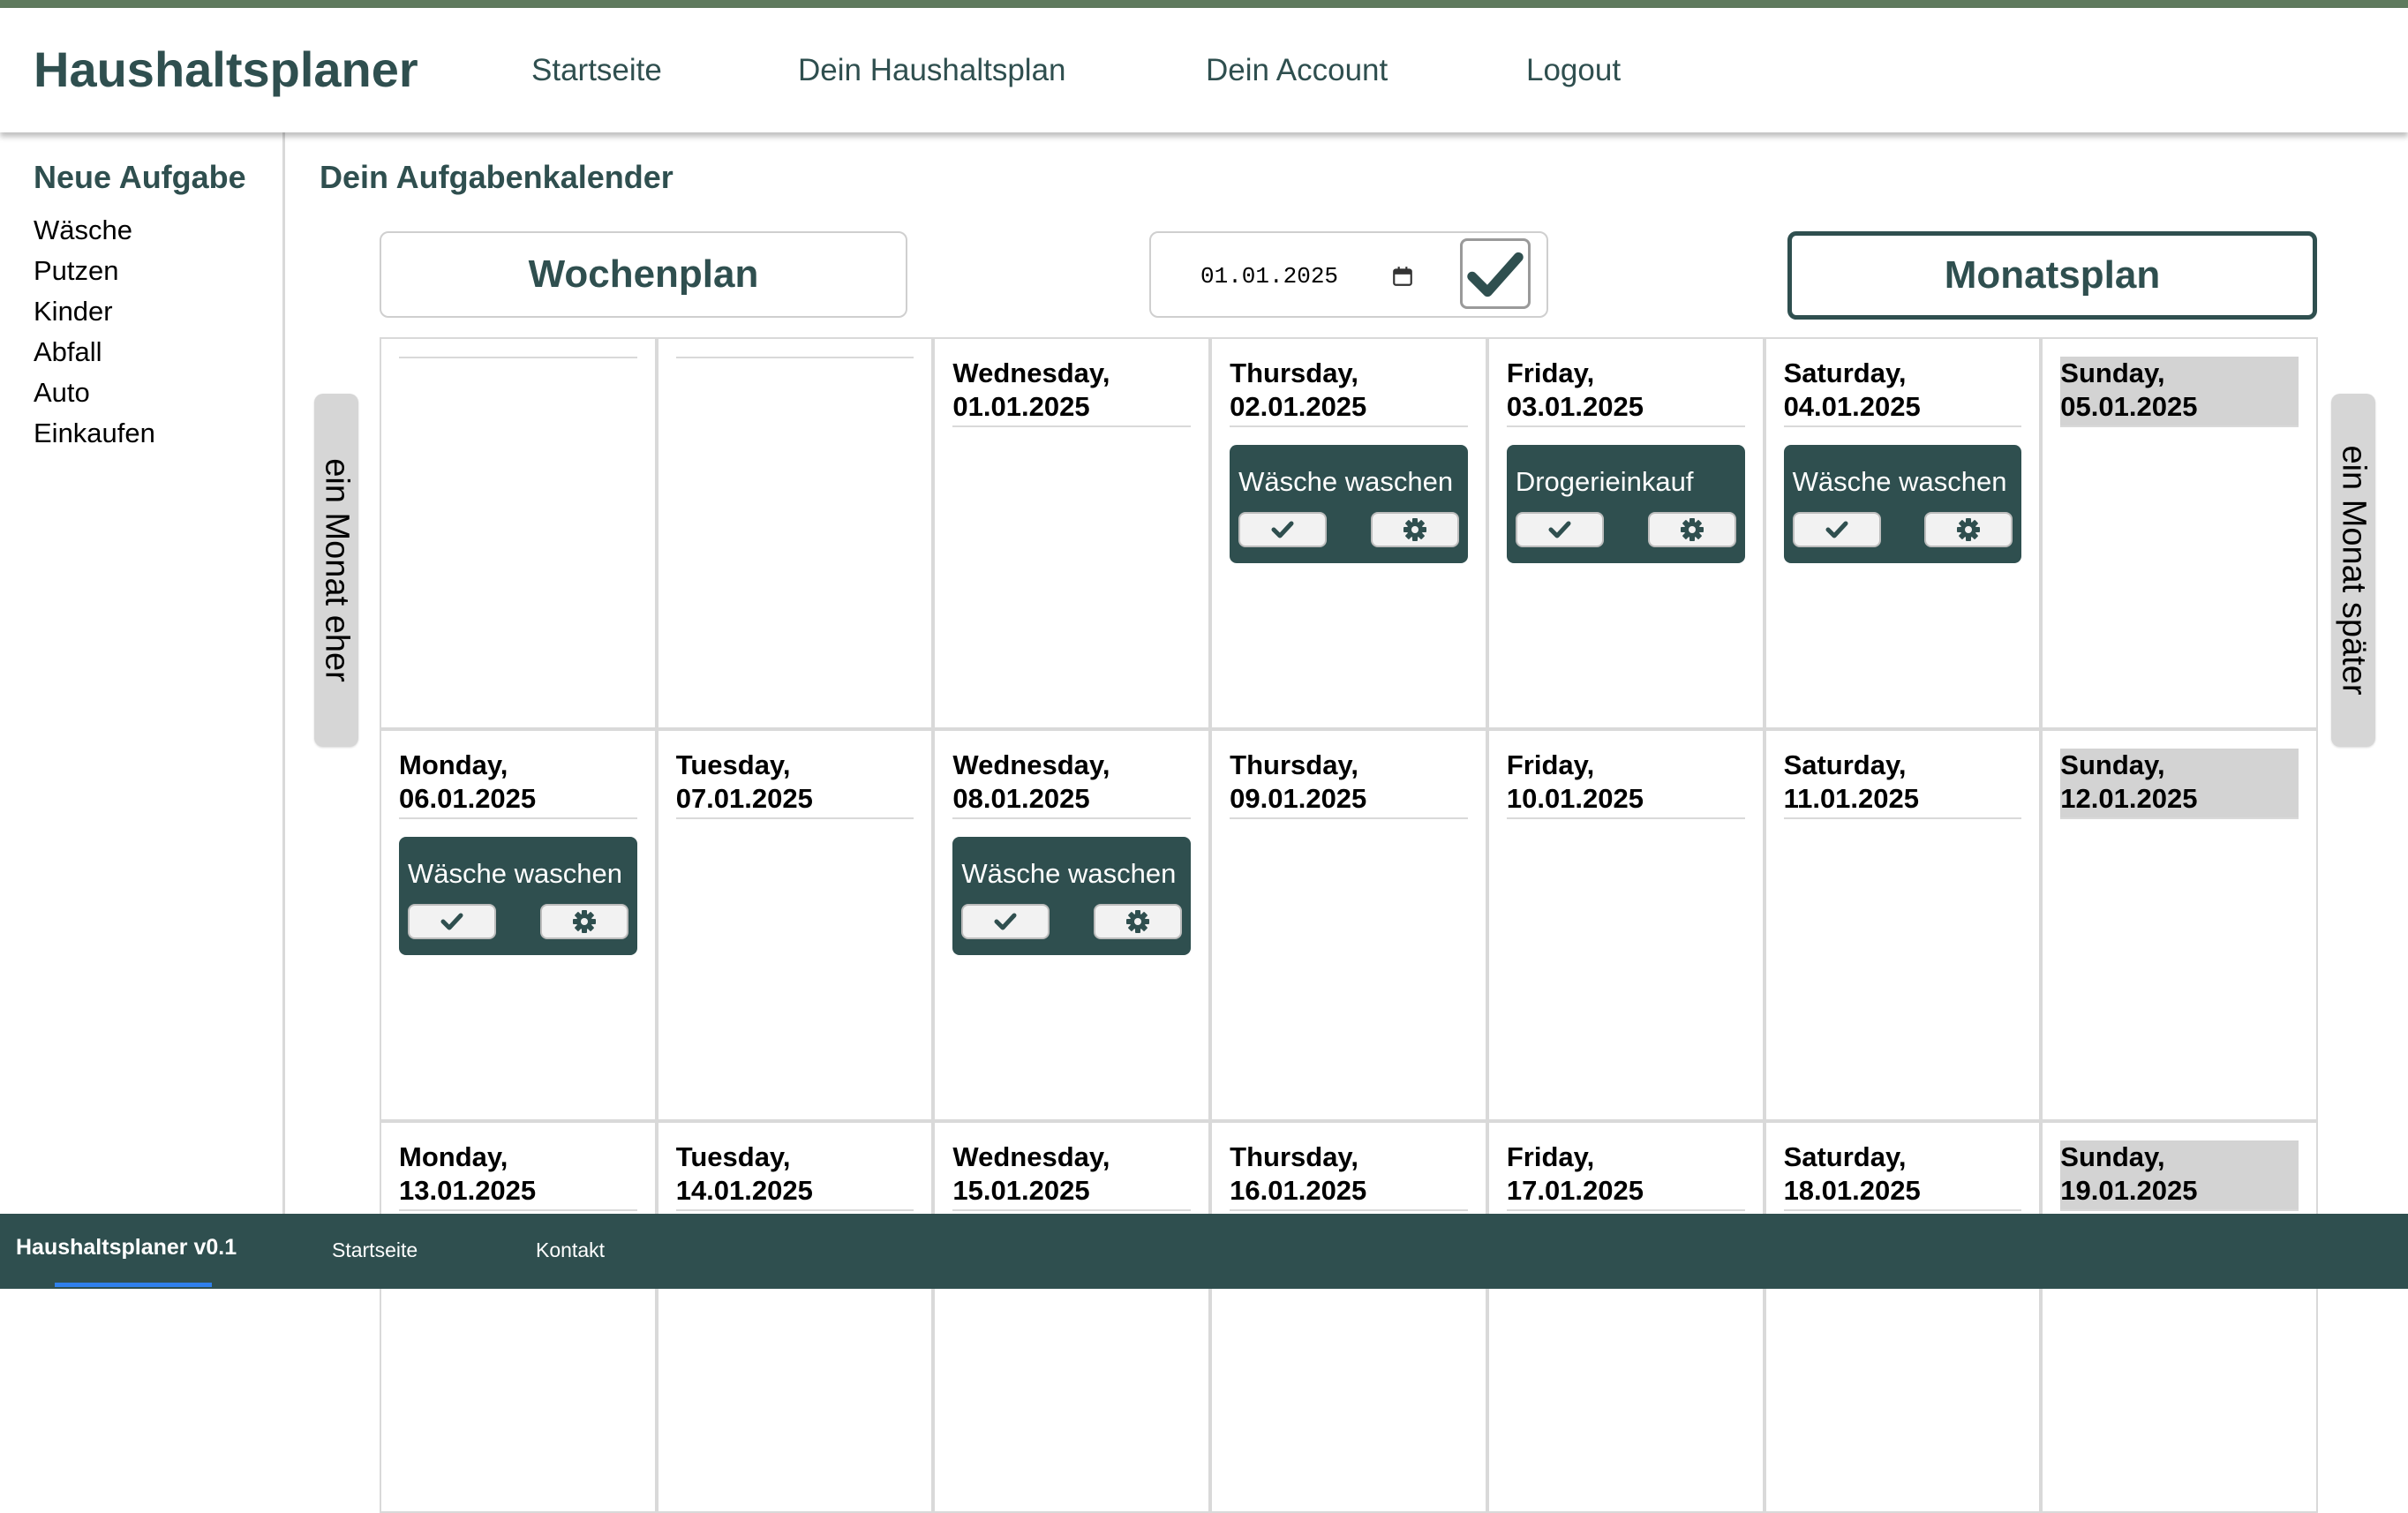 This screenshot has height=1513, width=2408. Describe the element at coordinates (2179, 392) in the screenshot. I see `day-label: Sunday, 05.01.2025` at that location.